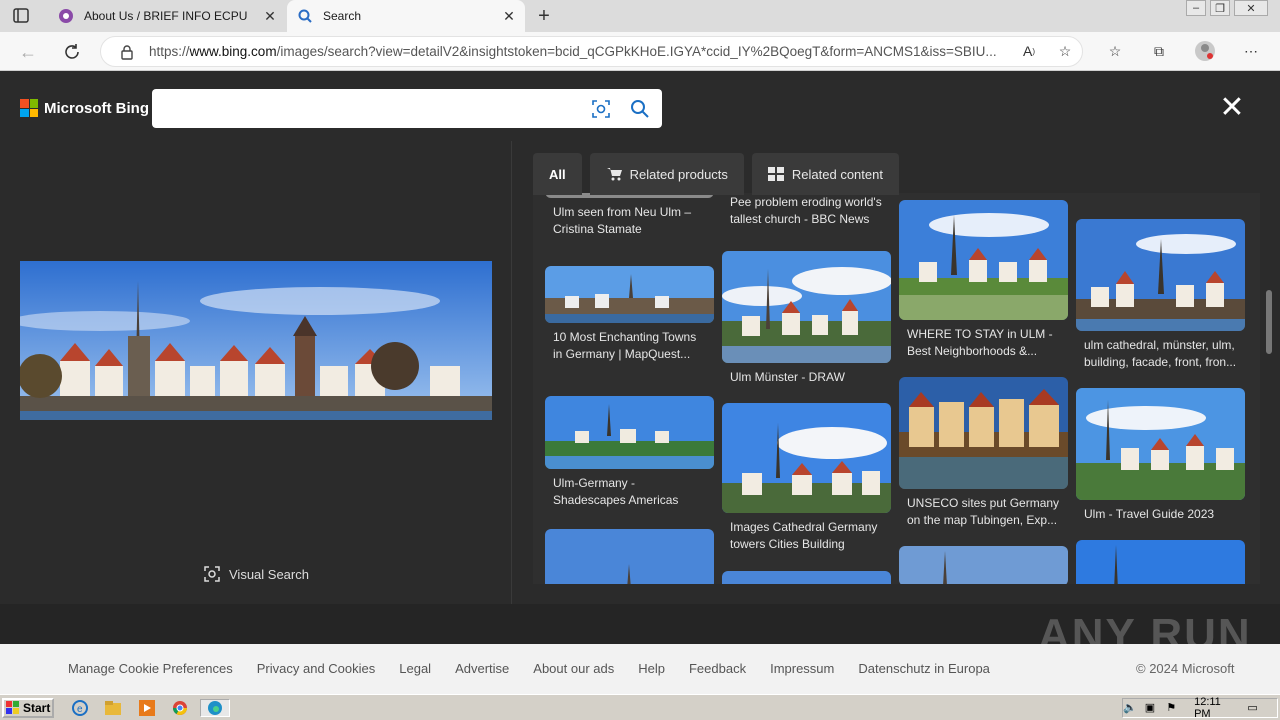  Describe the element at coordinates (1220, 8) in the screenshot. I see `restore-button: ❐` at that location.